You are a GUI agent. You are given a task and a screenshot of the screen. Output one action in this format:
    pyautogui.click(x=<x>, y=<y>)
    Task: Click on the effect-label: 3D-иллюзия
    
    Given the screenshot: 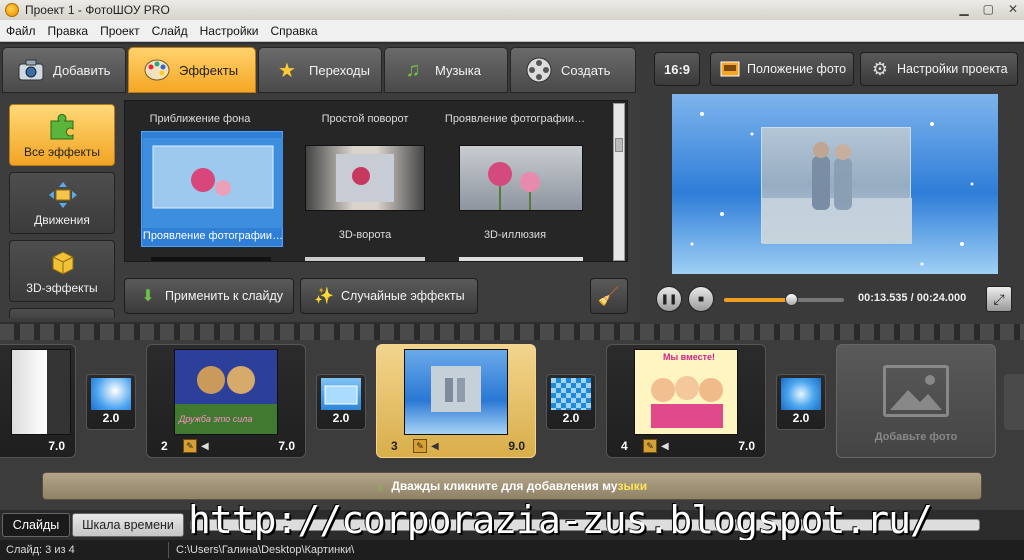 What is the action you would take?
    pyautogui.click(x=515, y=235)
    